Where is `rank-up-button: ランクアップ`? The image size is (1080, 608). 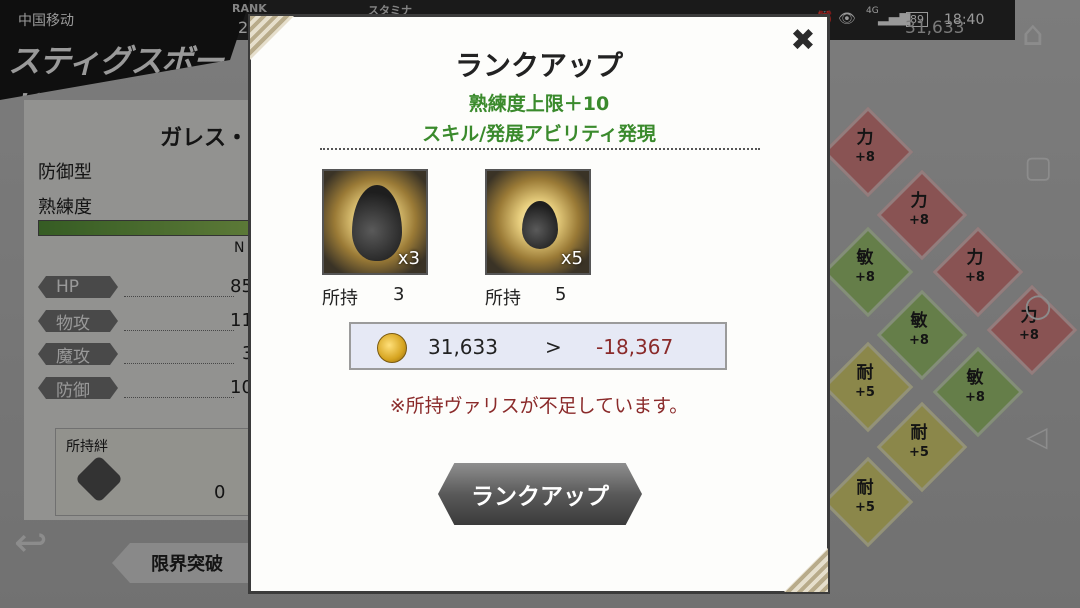
rank-up-button: ランクアップ is located at coordinates (540, 494).